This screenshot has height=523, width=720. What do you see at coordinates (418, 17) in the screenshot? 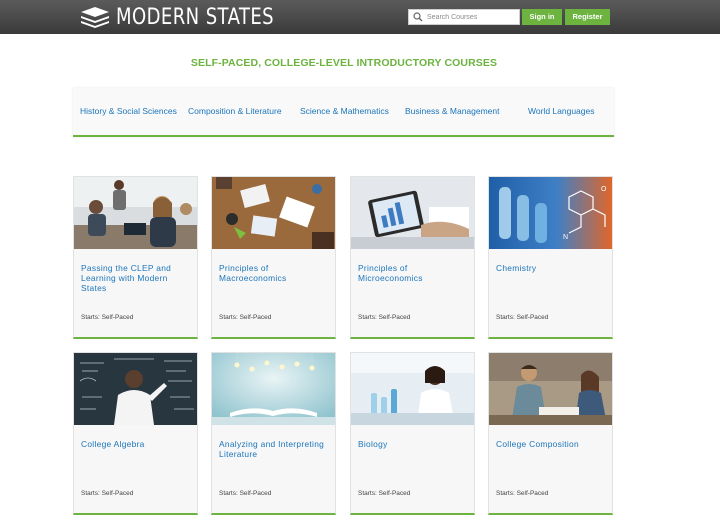
I see `search-icon` at bounding box center [418, 17].